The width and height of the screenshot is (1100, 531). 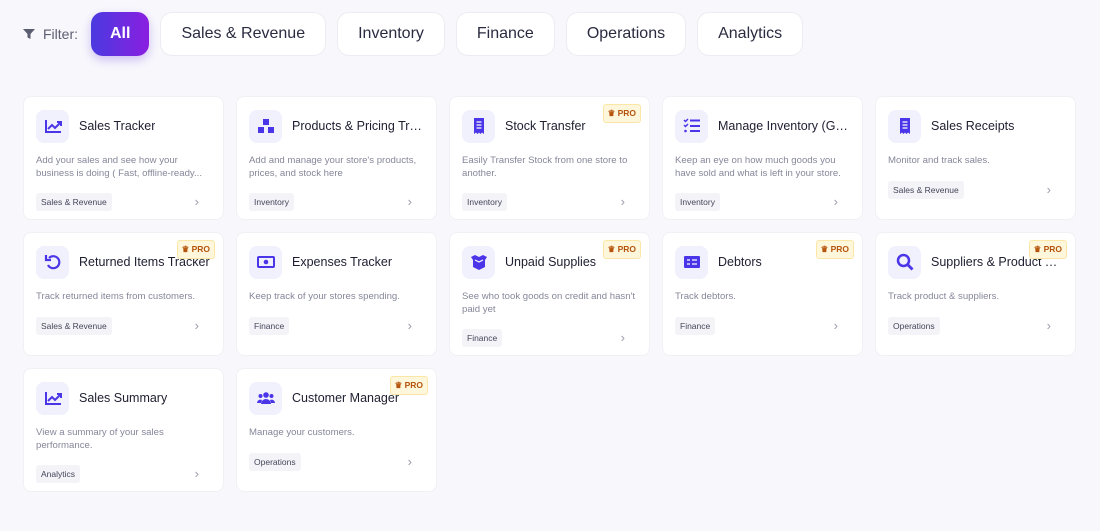 What do you see at coordinates (691, 126) in the screenshot?
I see `checklist-icon` at bounding box center [691, 126].